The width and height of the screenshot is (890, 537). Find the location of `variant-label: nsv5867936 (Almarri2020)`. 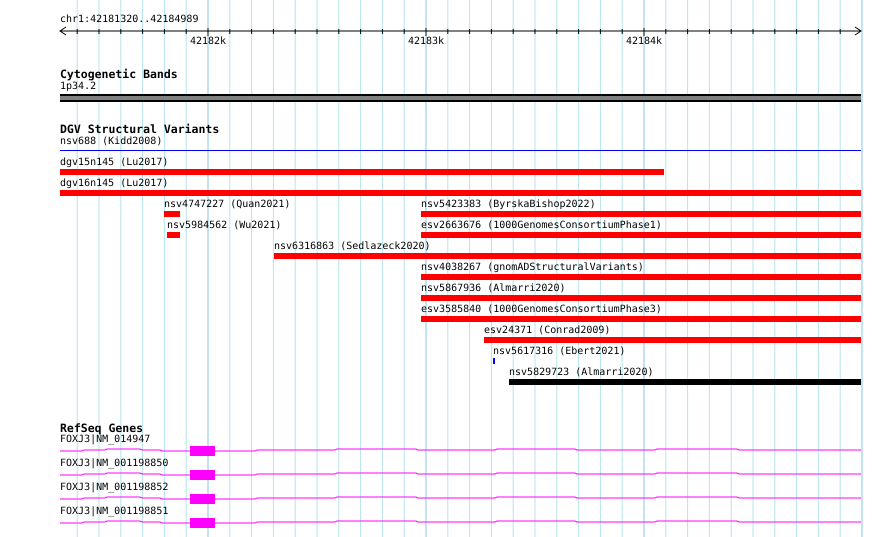

variant-label: nsv5867936 (Almarri2020) is located at coordinates (493, 288).